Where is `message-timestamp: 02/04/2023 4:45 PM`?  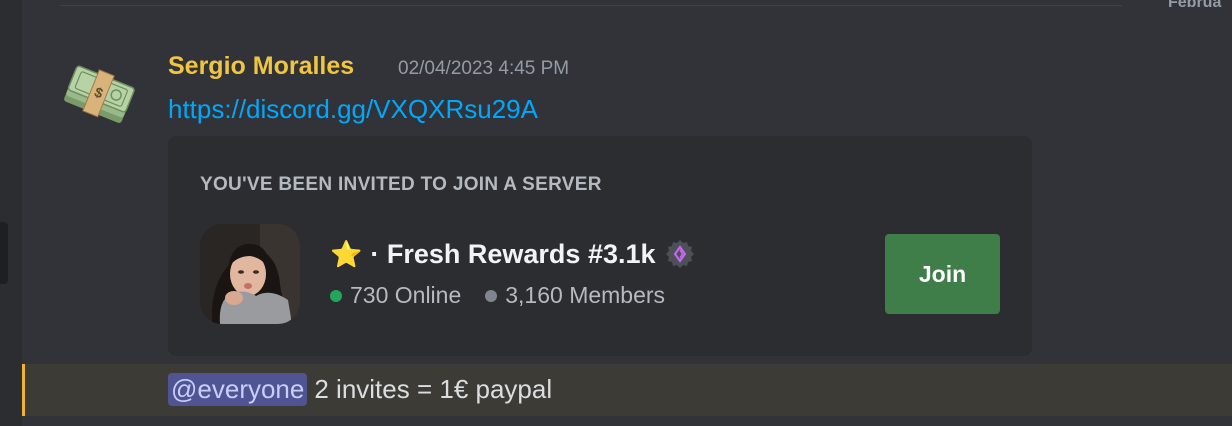
message-timestamp: 02/04/2023 4:45 PM is located at coordinates (484, 68).